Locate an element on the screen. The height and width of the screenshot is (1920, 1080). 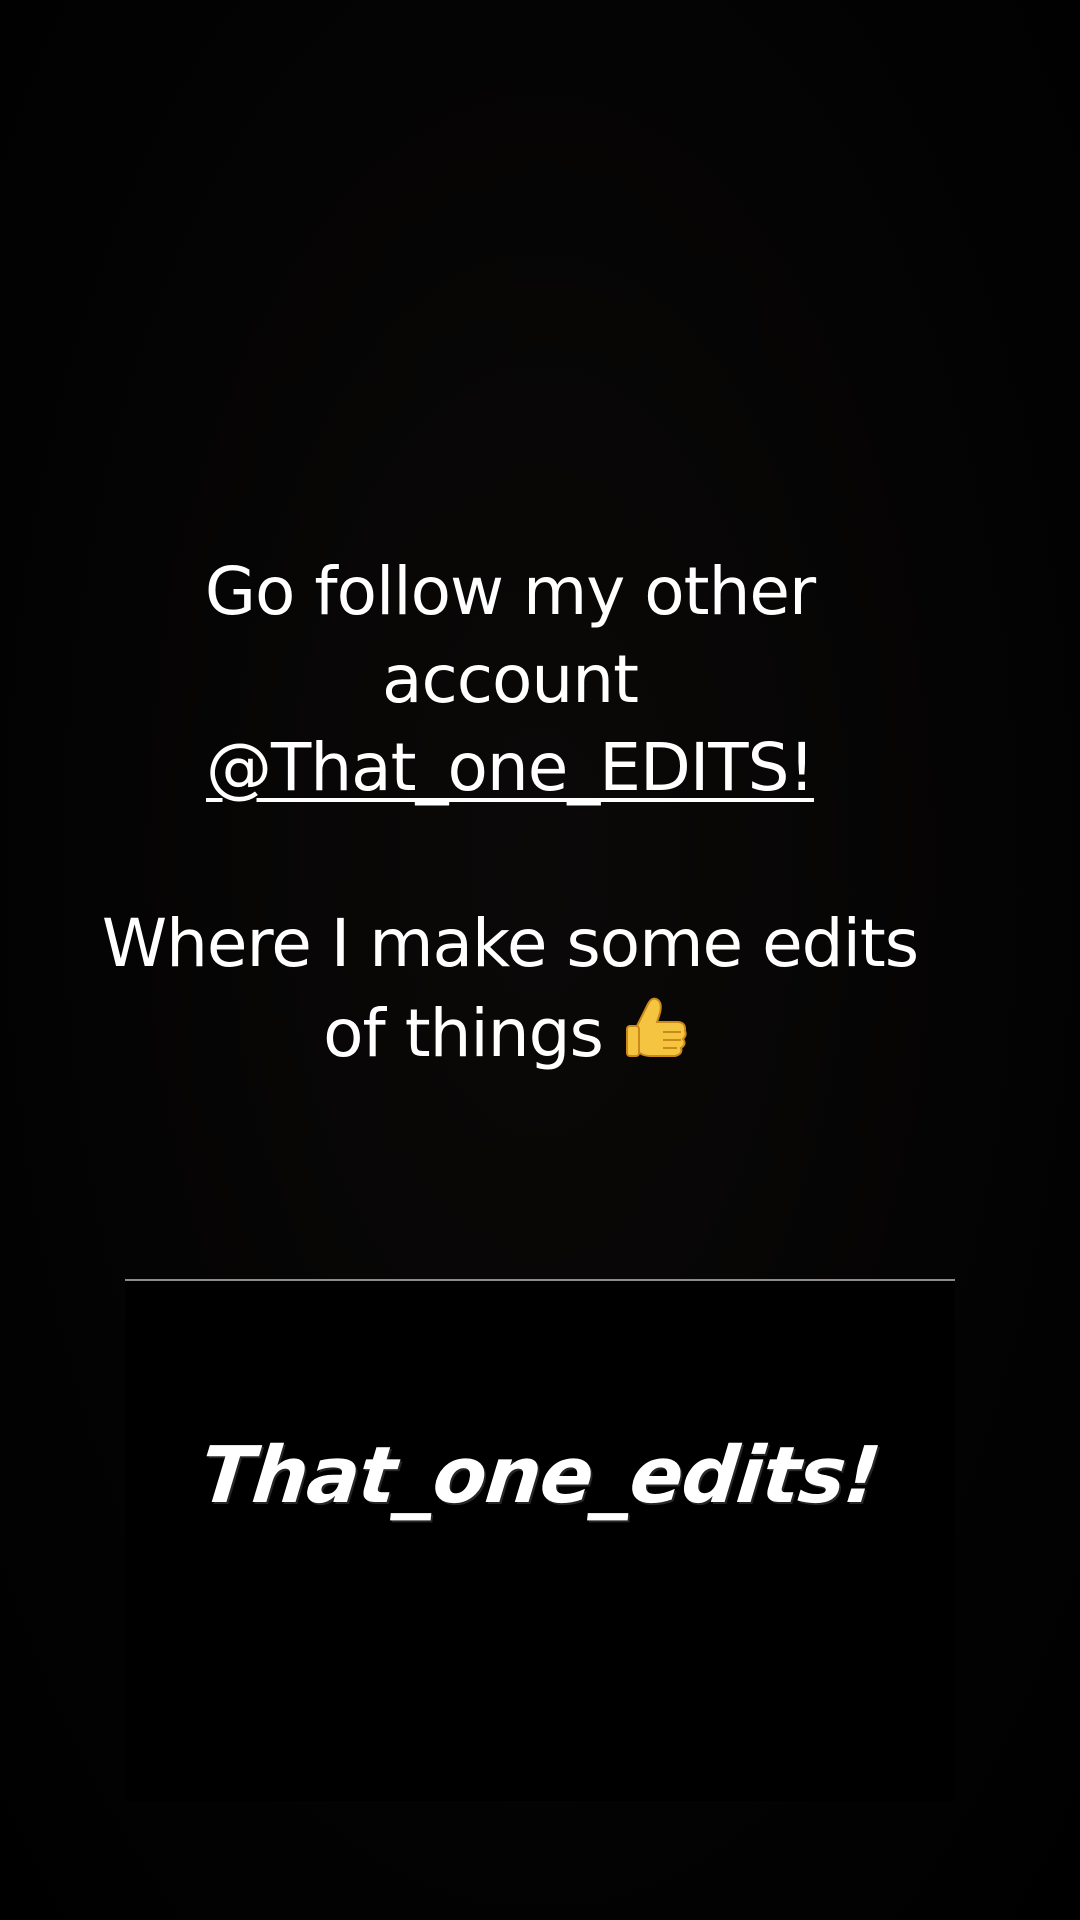
handle-line: @That_one_EDITS! is located at coordinates (510, 768).